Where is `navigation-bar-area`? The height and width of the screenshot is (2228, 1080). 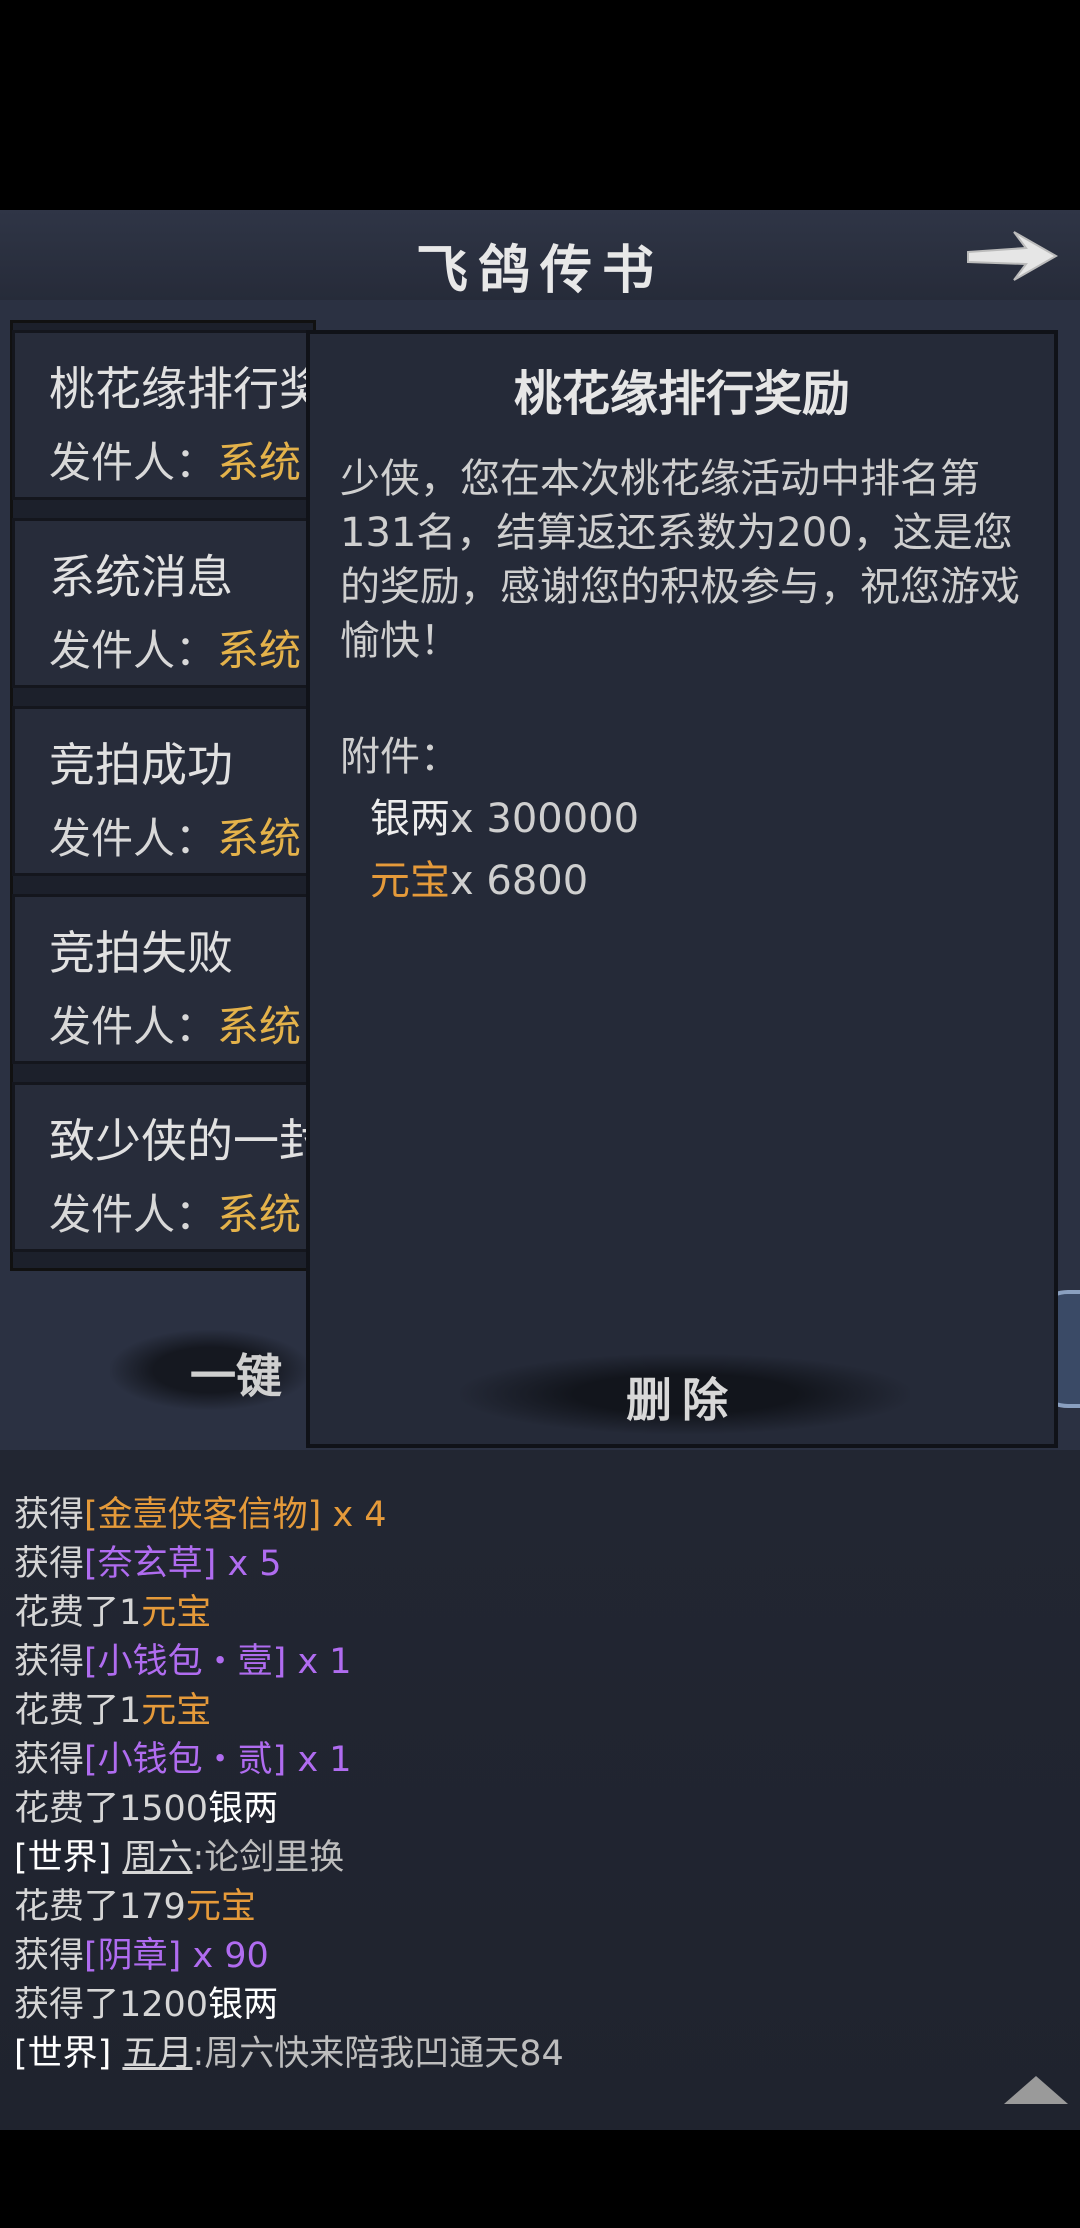
navigation-bar-area is located at coordinates (540, 2179).